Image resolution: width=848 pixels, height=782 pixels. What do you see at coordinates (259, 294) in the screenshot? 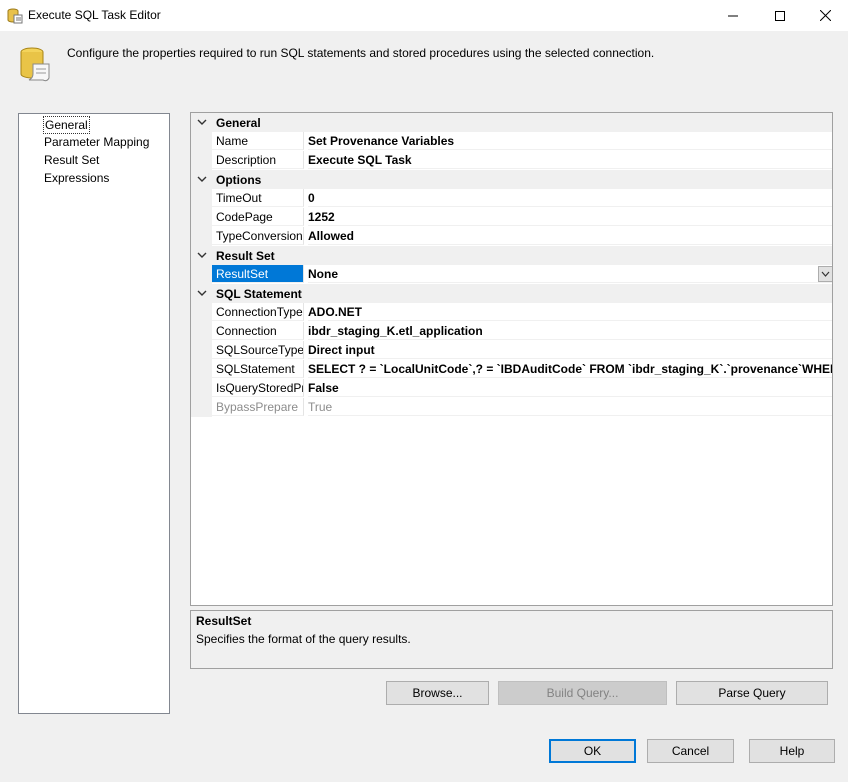
I see `category-label: SQL Statement` at bounding box center [259, 294].